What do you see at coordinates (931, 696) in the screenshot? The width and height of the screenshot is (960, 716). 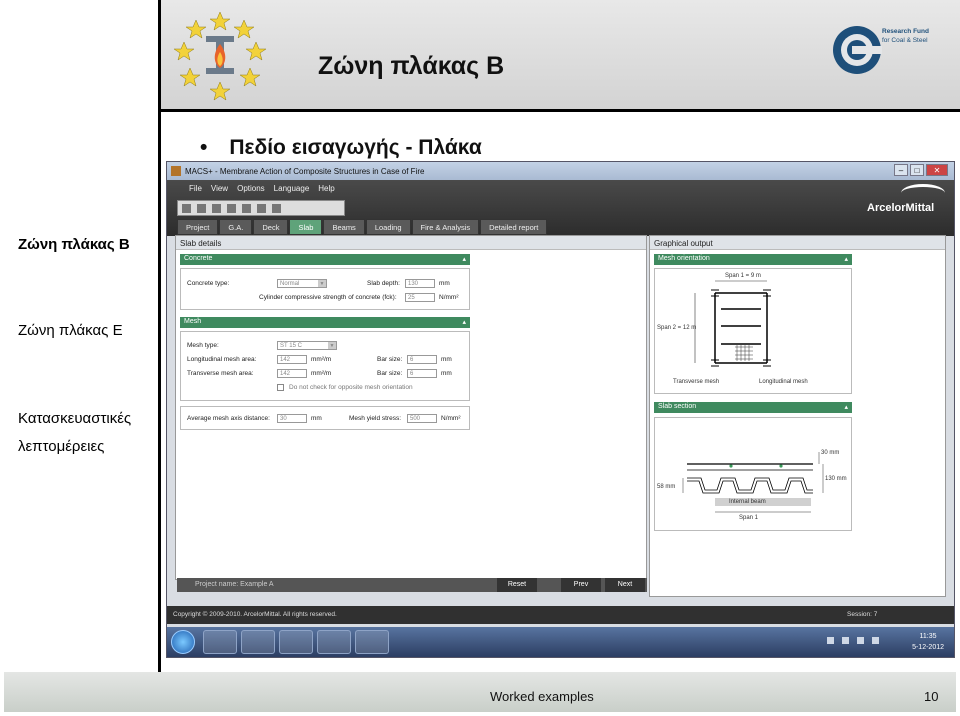 I see `page-number: 10` at bounding box center [931, 696].